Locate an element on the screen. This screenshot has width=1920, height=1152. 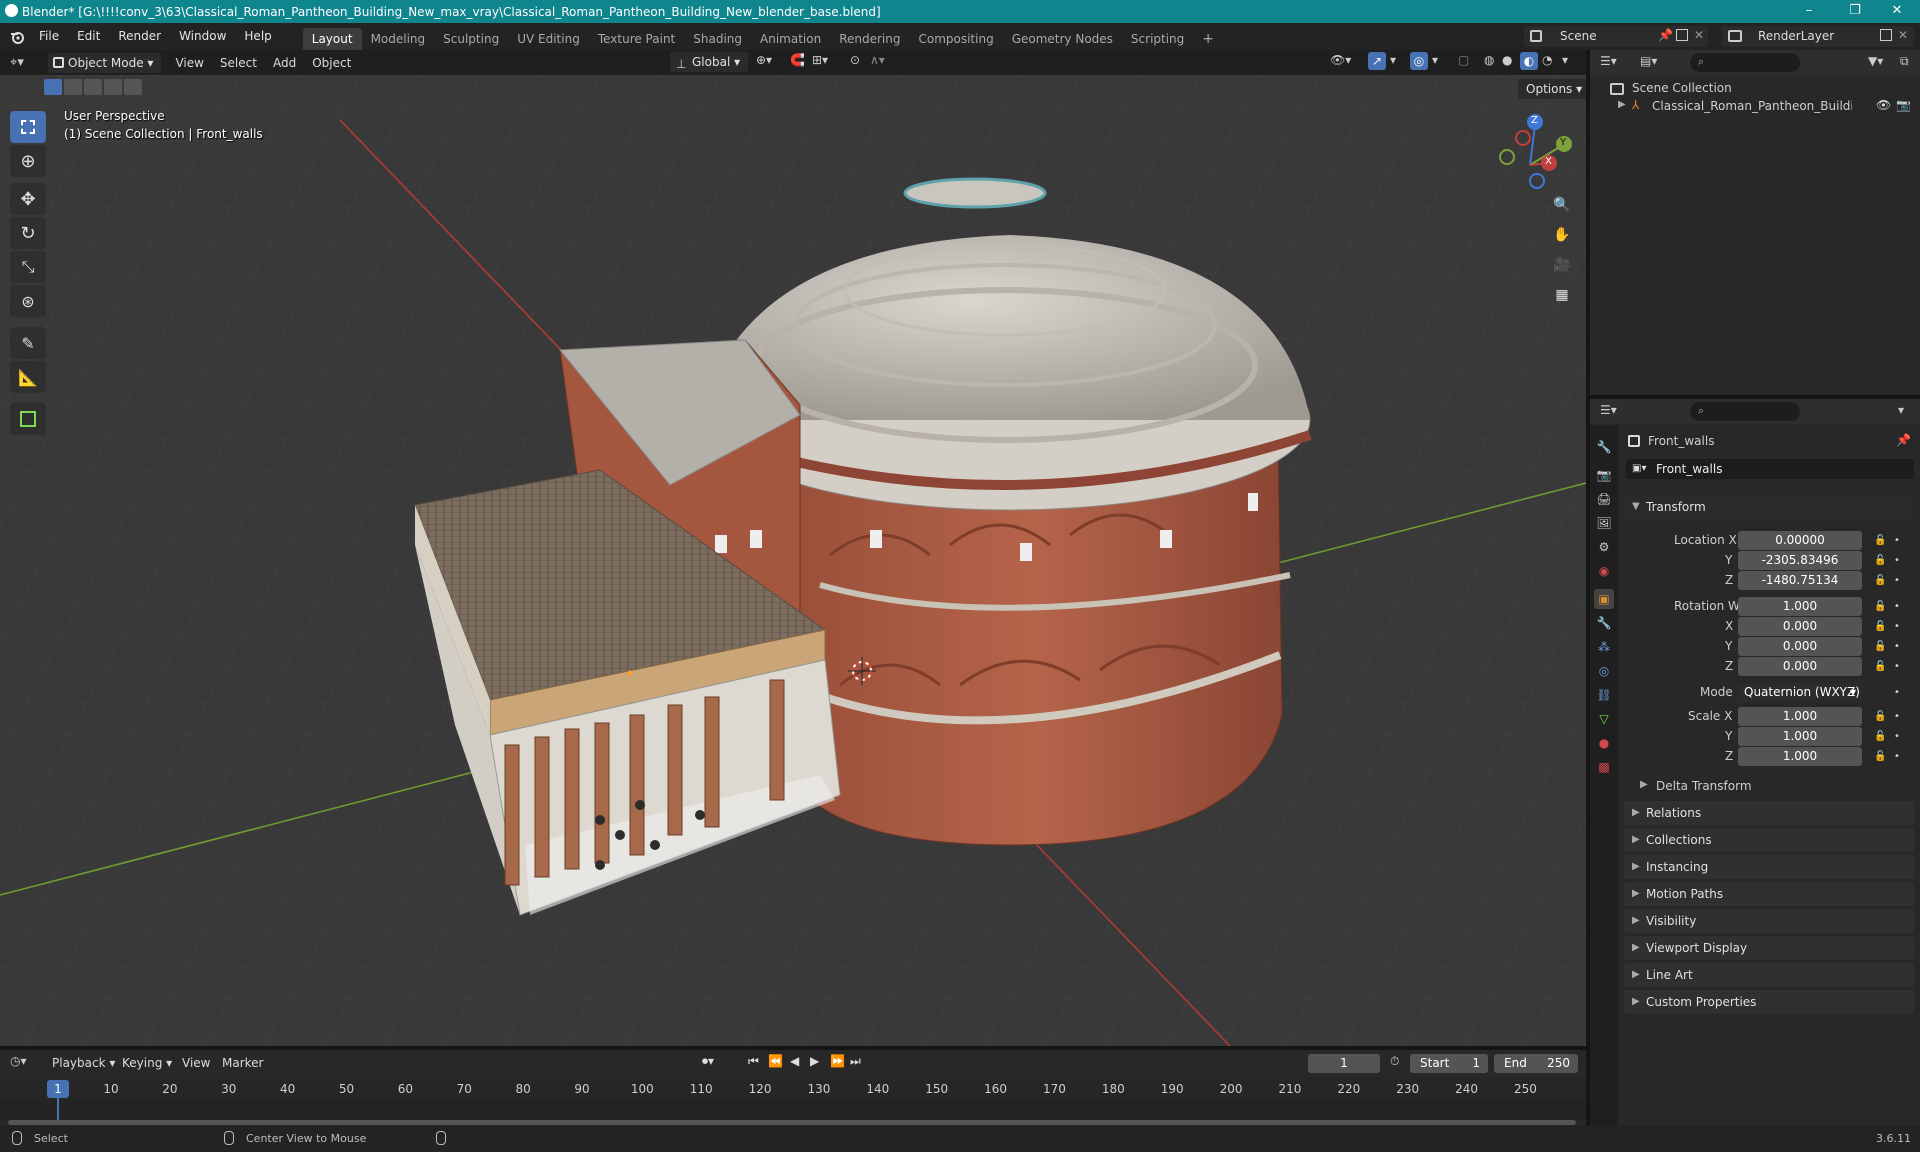
collections-panel-header: ▶ Collections is located at coordinates (1769, 840).